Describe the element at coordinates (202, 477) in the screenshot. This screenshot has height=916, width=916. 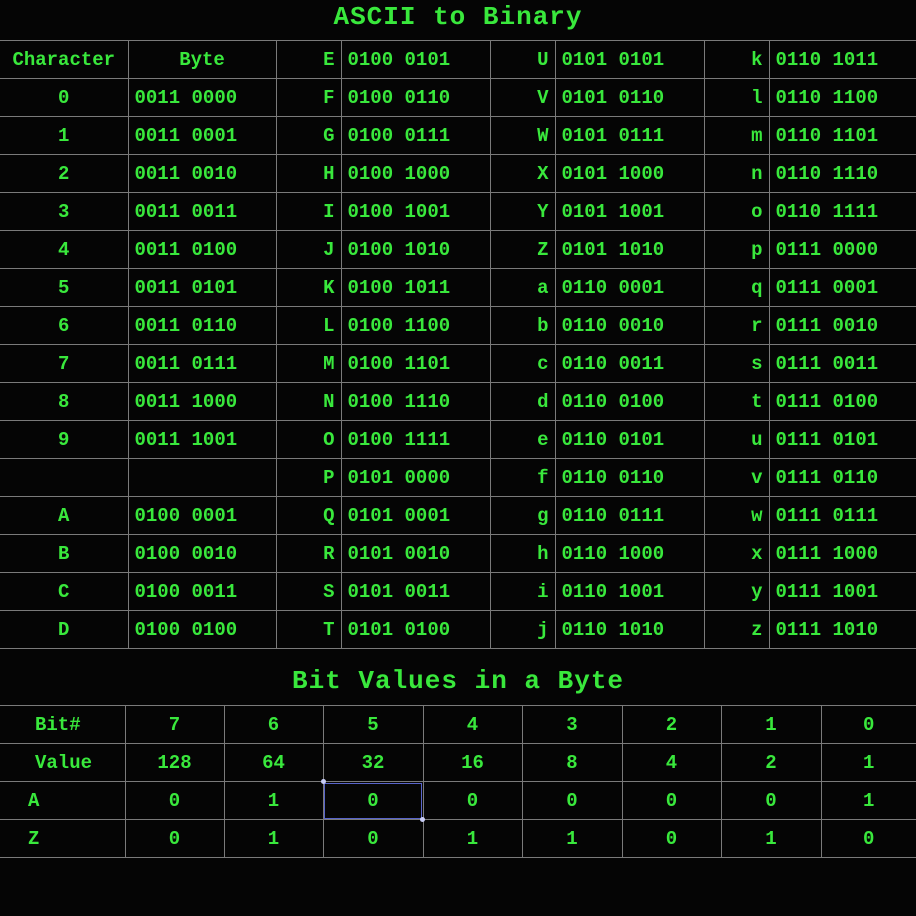
I see `byte-cell` at that location.